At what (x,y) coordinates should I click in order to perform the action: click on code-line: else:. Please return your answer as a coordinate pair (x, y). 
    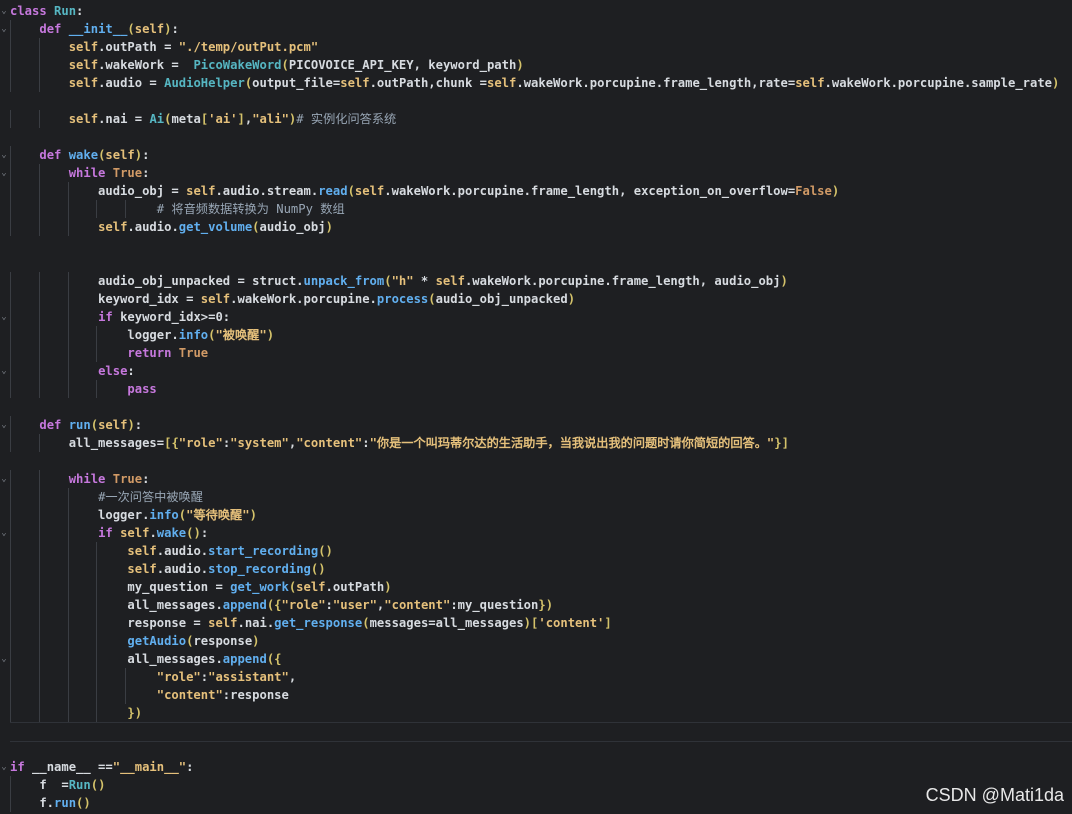
    Looking at the image, I should click on (72, 371).